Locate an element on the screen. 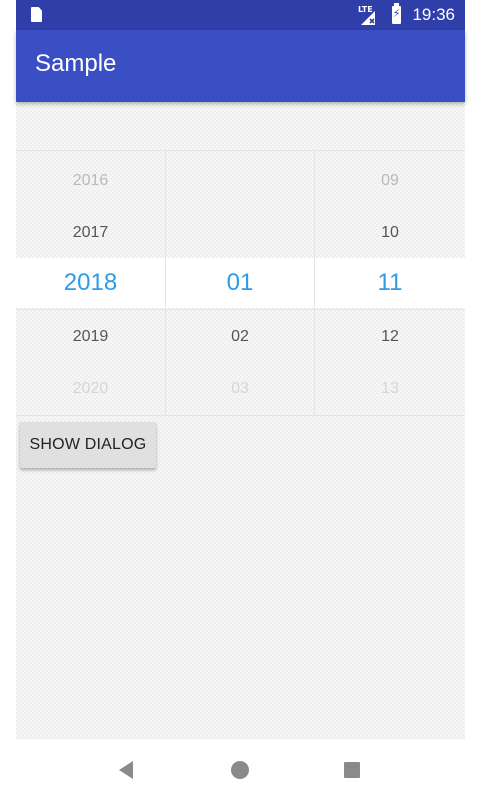  picker-item-selected: 01 is located at coordinates (240, 283).